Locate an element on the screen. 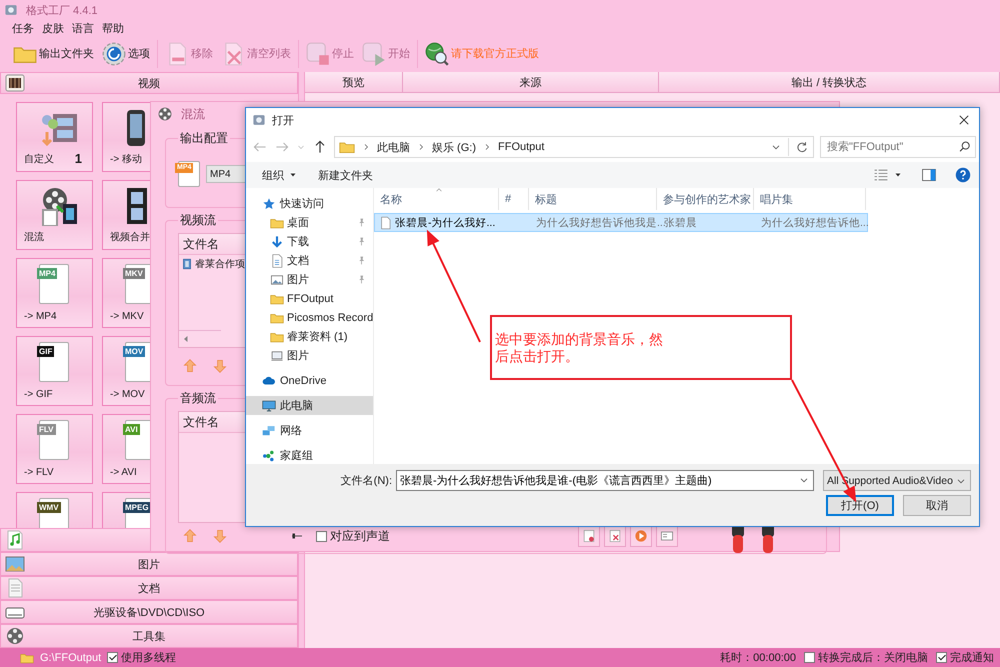  column-header: 输出 / 转换状态 is located at coordinates (829, 82).